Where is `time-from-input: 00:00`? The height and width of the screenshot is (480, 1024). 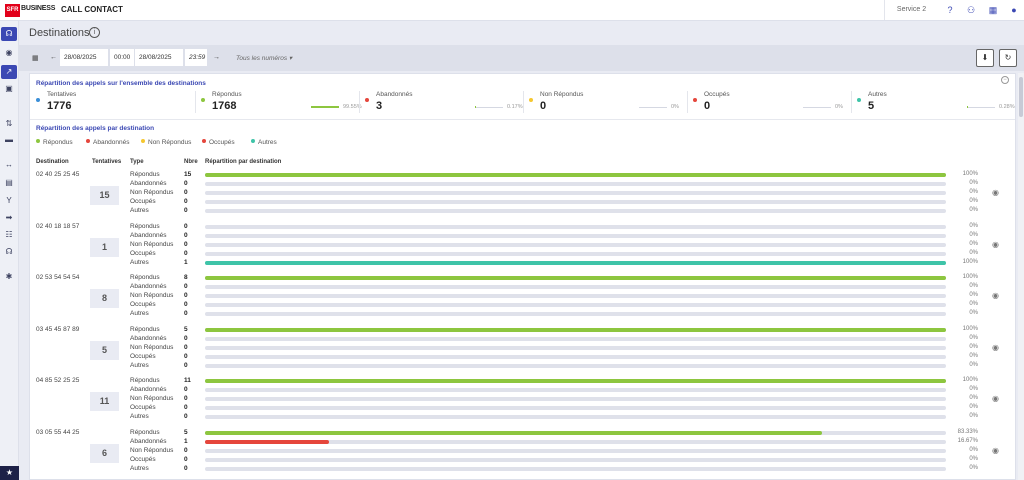 time-from-input: 00:00 is located at coordinates (122, 57).